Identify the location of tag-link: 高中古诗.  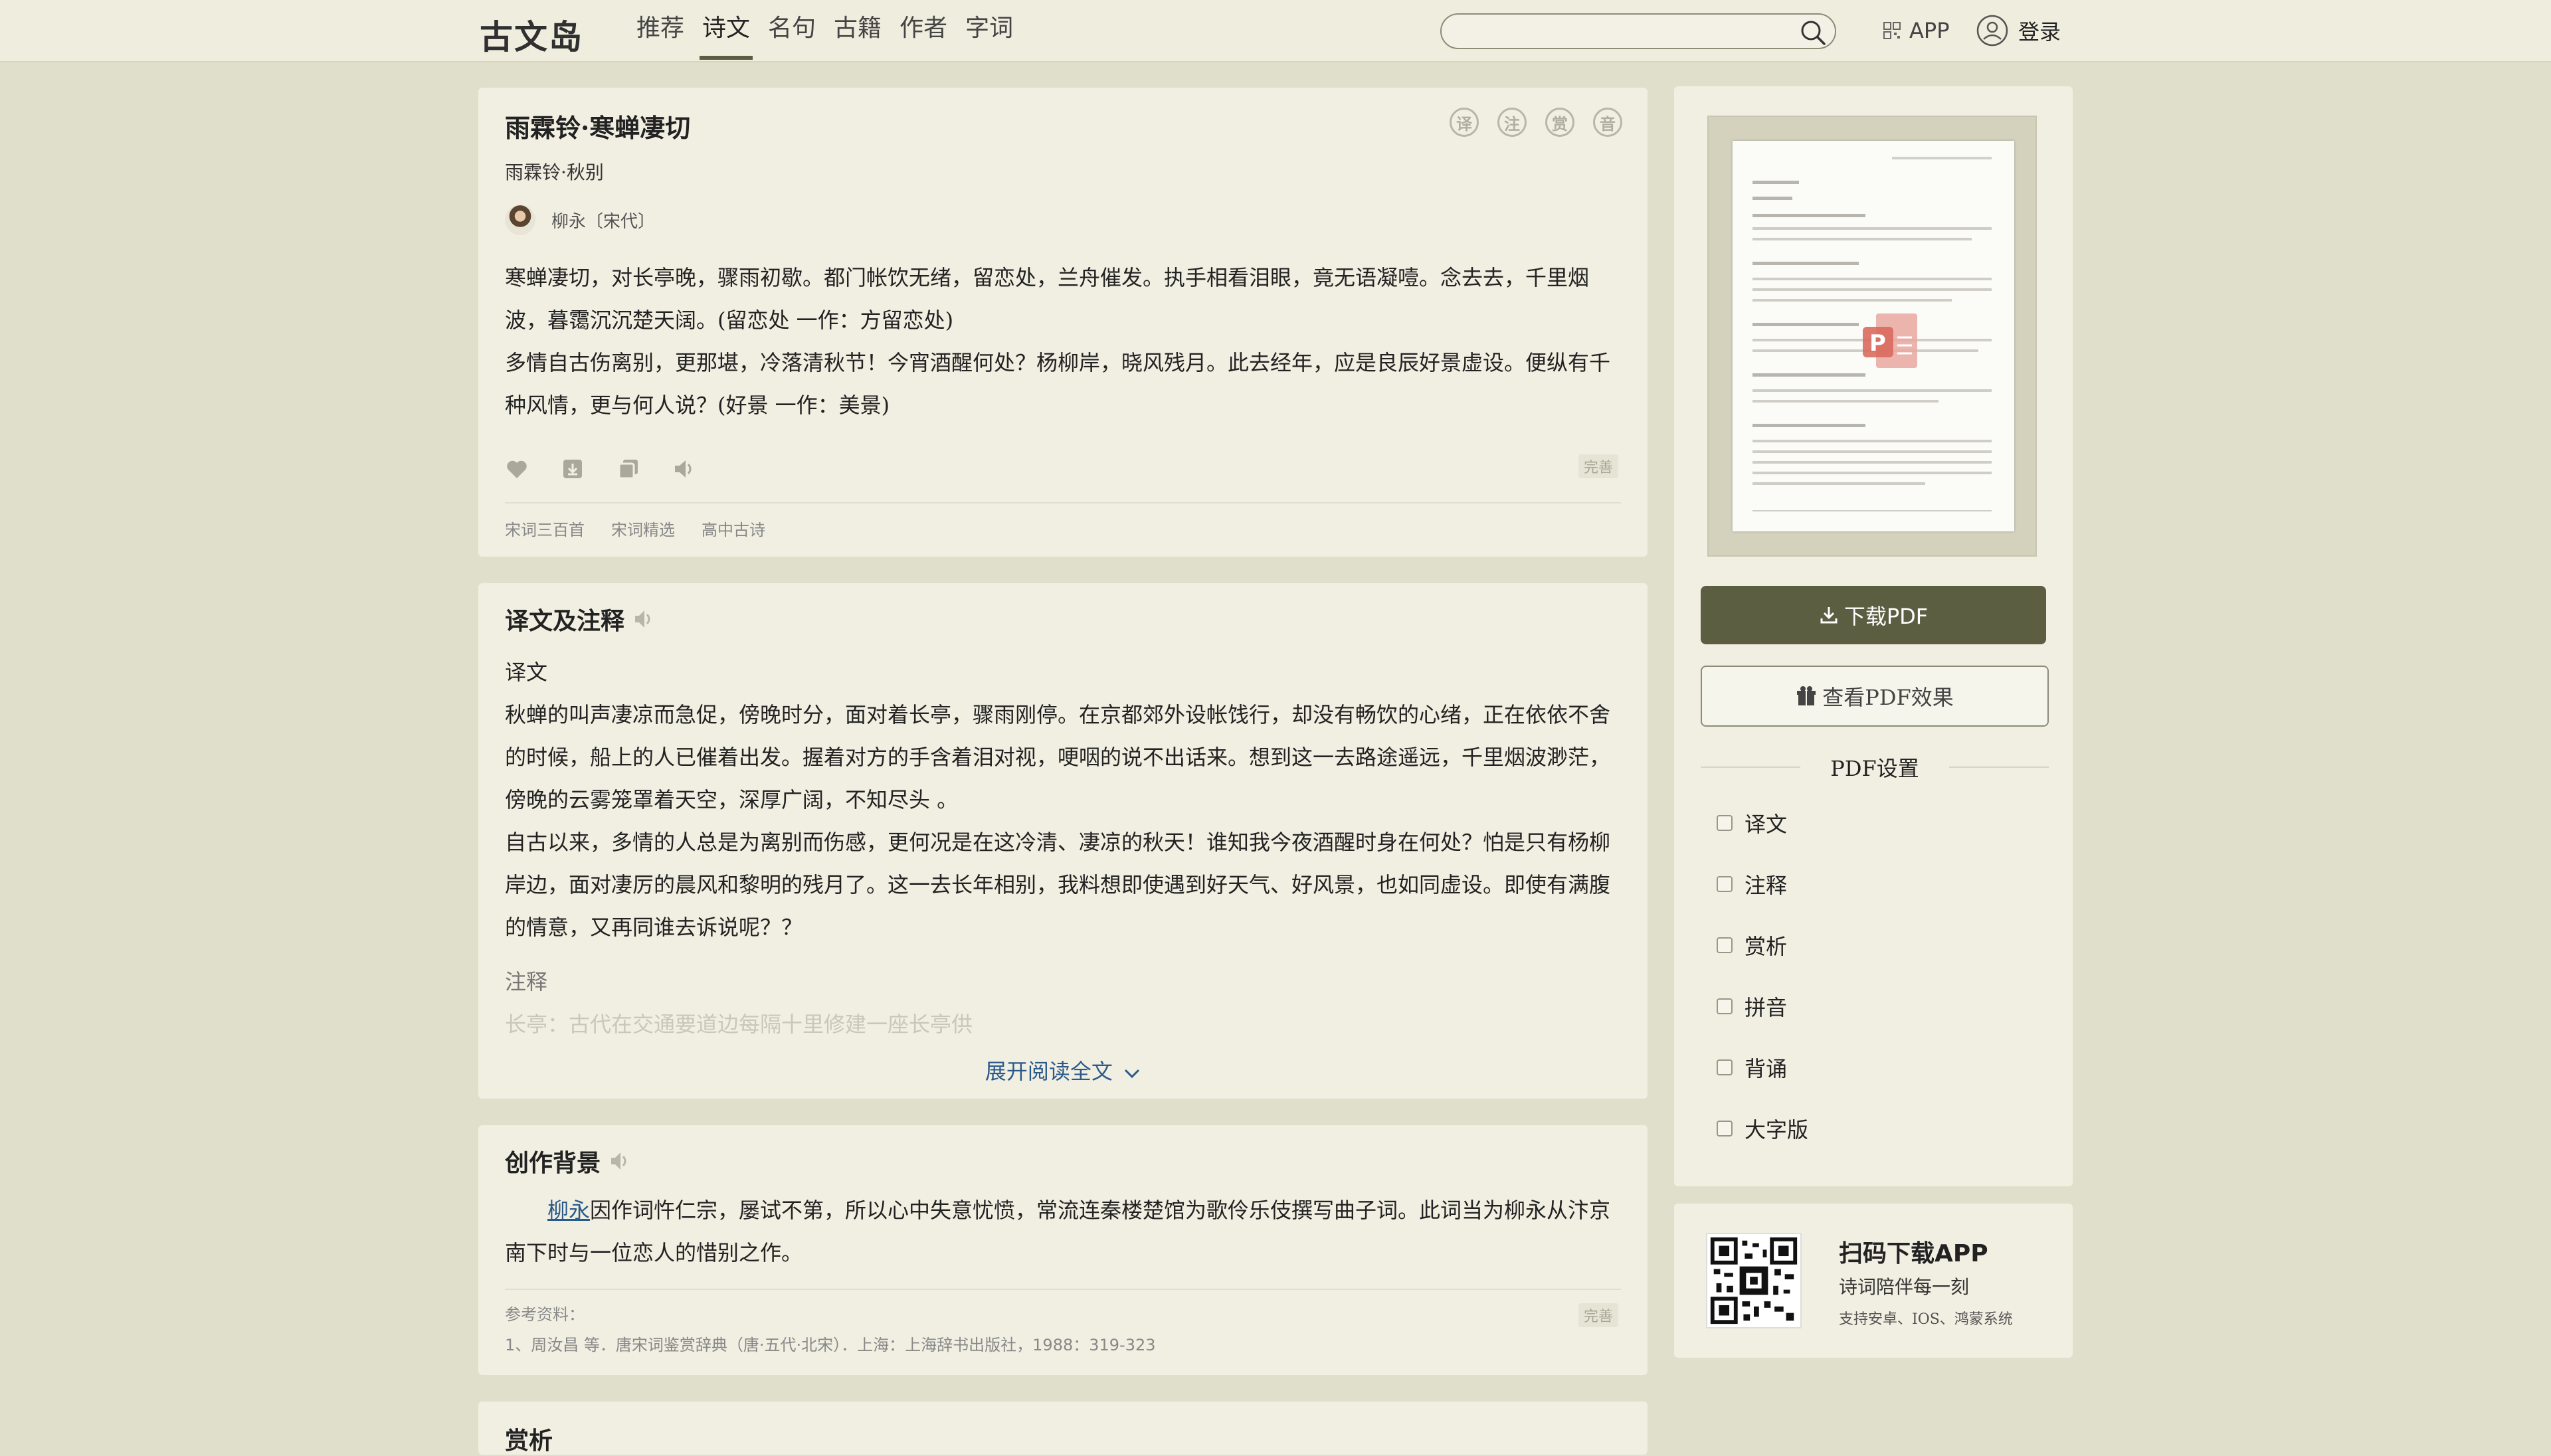
(733, 528).